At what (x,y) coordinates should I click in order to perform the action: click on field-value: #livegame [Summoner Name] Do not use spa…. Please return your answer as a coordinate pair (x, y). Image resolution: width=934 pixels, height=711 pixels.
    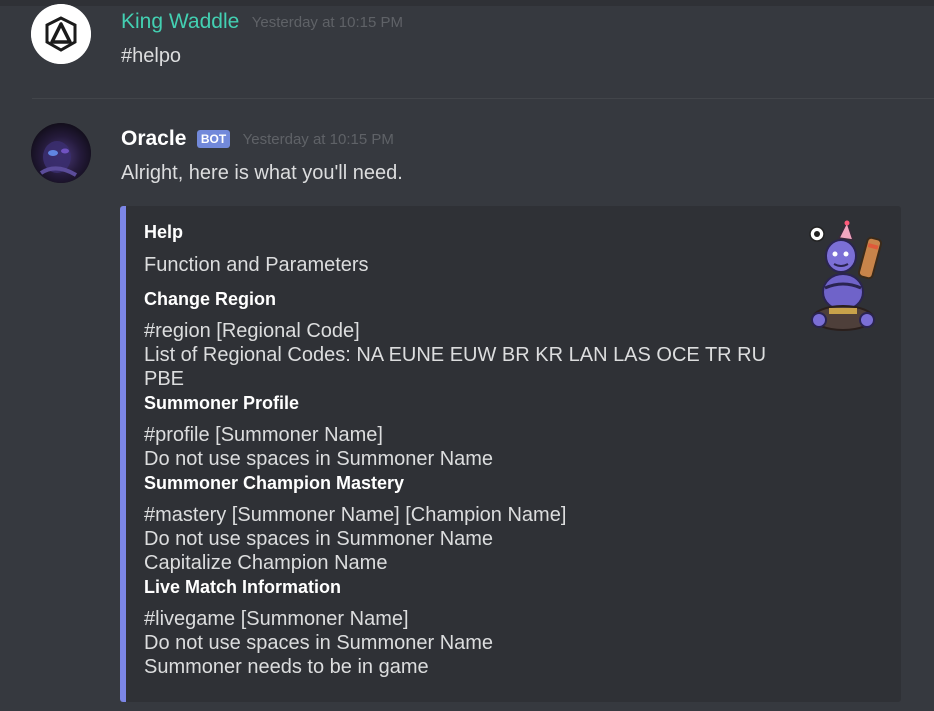
    Looking at the image, I should click on (319, 643).